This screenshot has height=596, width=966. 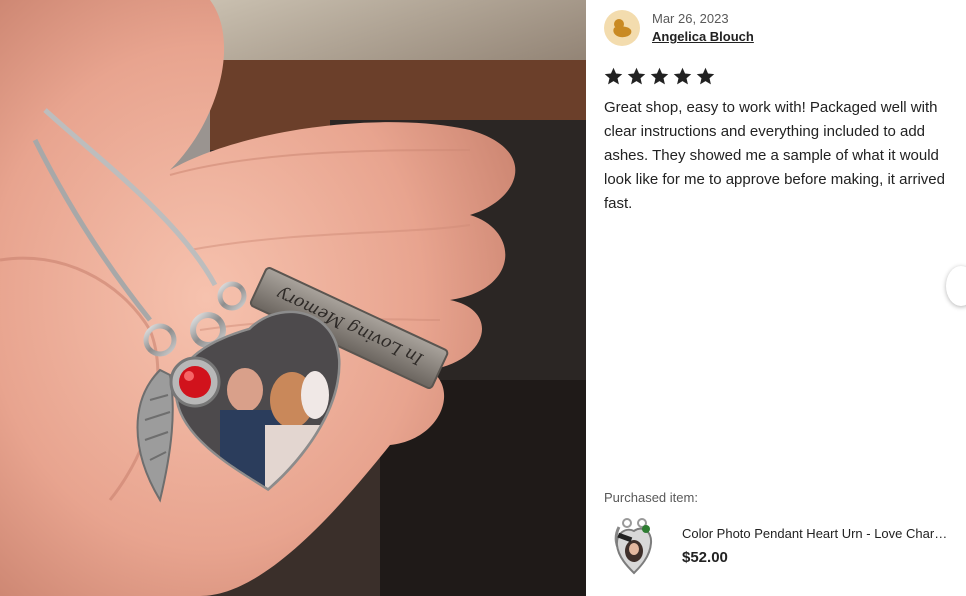 What do you see at coordinates (703, 37) in the screenshot?
I see `reviewer-name-link: Angelica Blouch` at bounding box center [703, 37].